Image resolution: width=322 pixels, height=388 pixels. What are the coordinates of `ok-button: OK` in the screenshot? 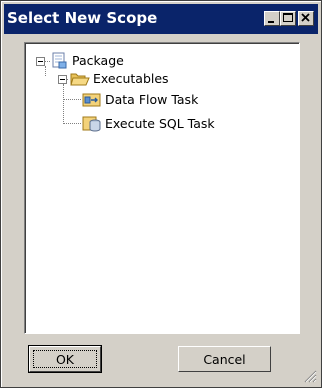 It's located at (65, 359).